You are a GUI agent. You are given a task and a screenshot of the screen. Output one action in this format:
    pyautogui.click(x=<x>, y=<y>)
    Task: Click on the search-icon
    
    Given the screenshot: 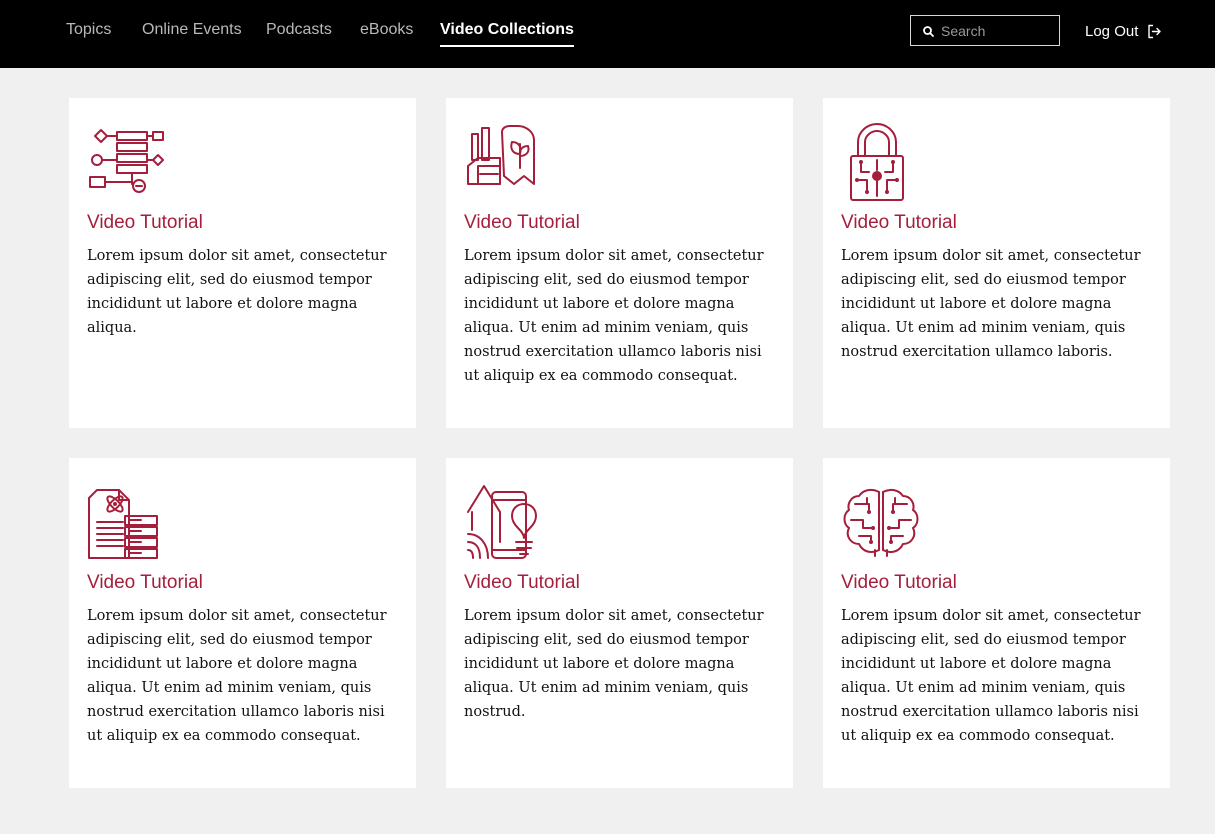 What is the action you would take?
    pyautogui.click(x=928, y=31)
    